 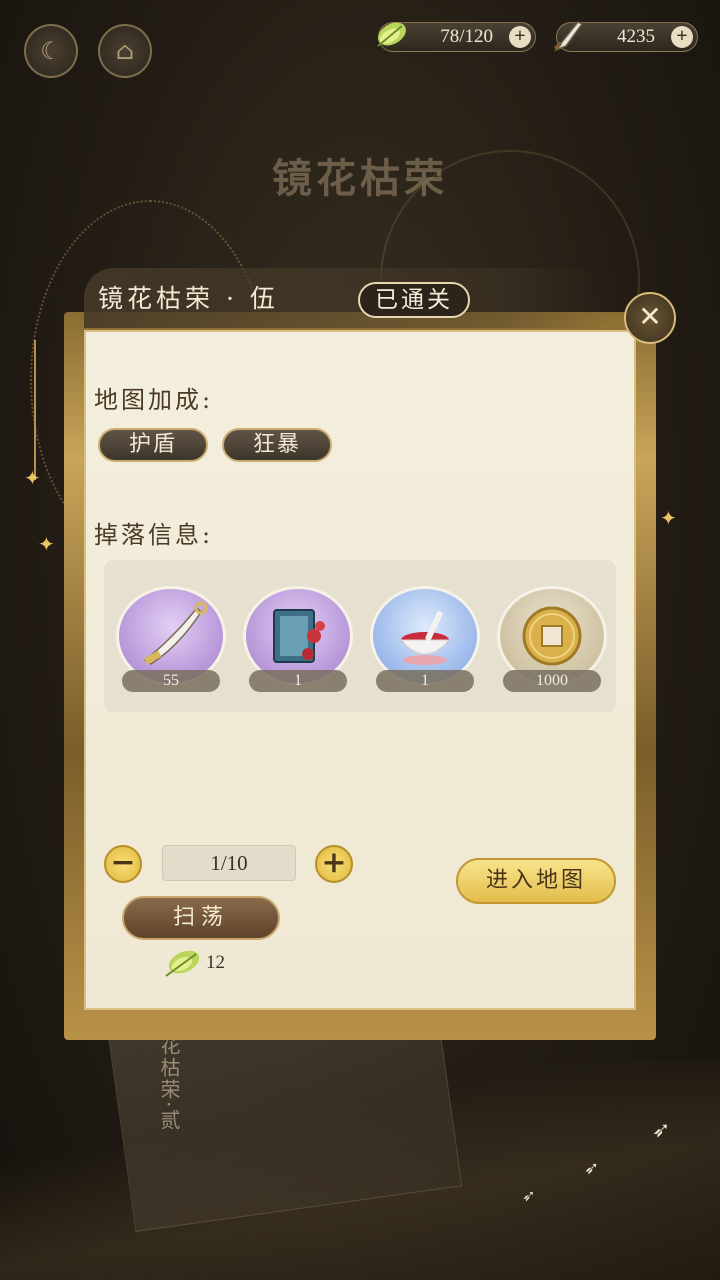 What do you see at coordinates (154, 535) in the screenshot?
I see `drops-label: 掉落信息:` at bounding box center [154, 535].